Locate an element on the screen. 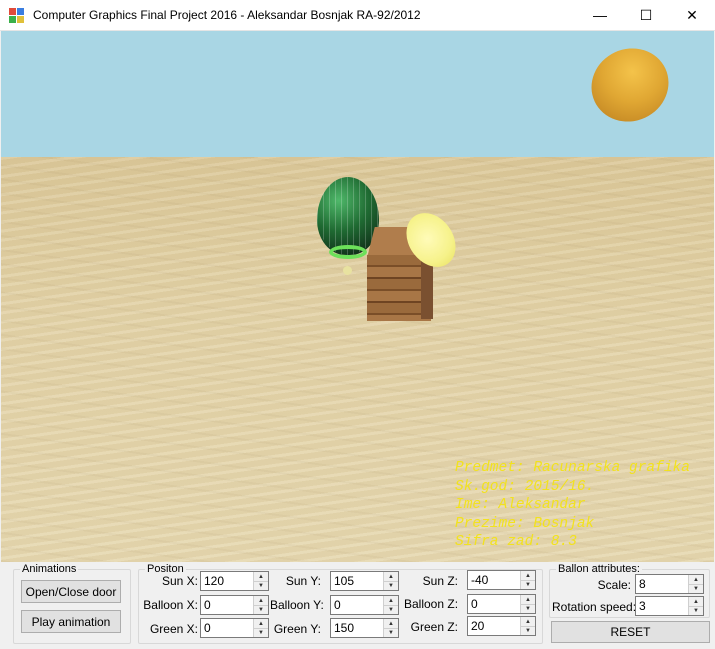  minimize-button: — is located at coordinates (600, 15).